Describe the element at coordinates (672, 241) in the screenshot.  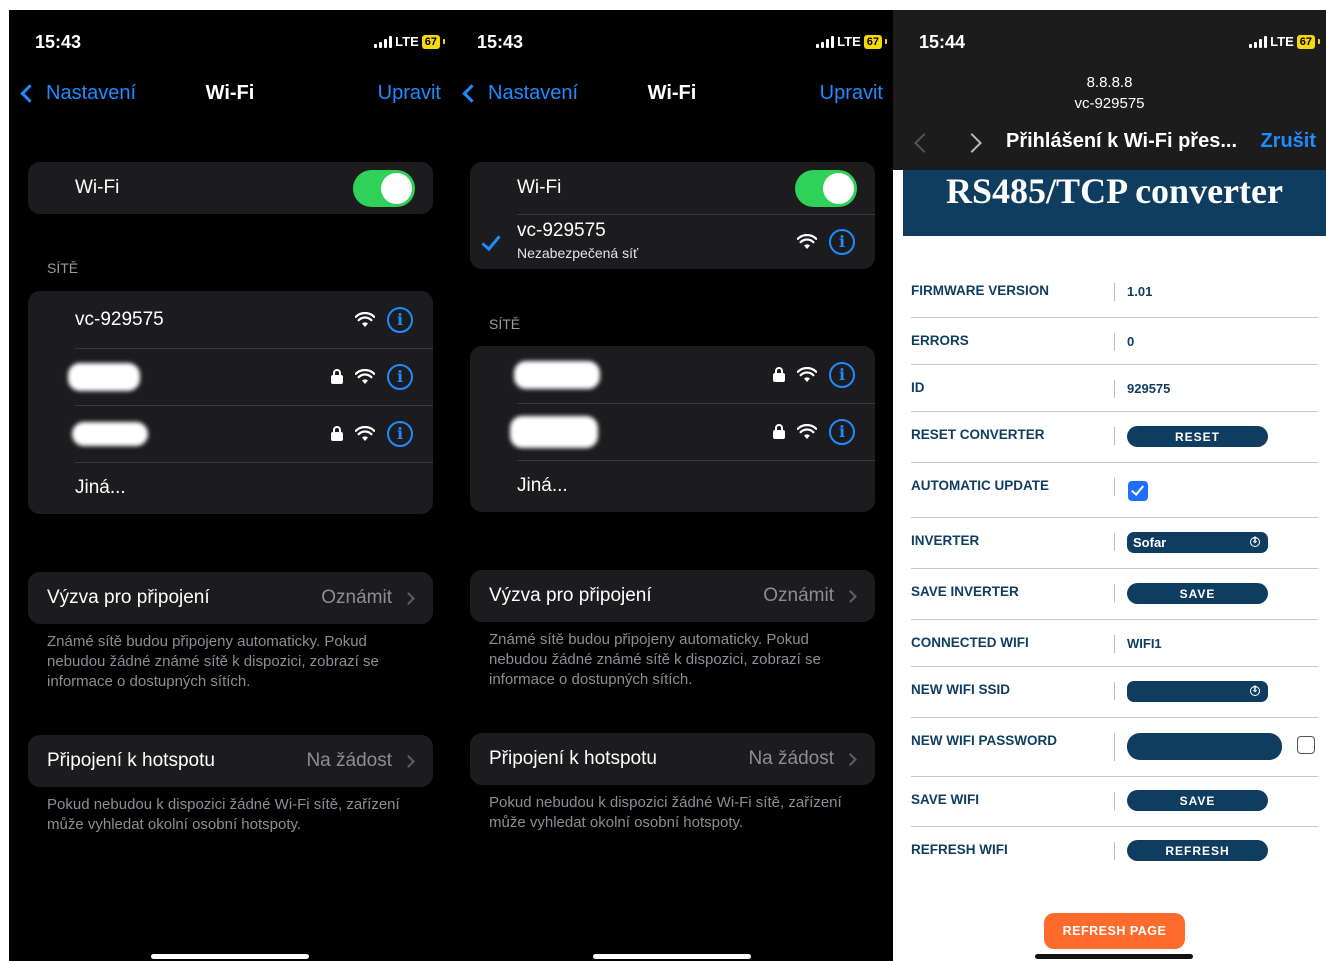
I see `connected-network-row: vc-929575 Nezabezpečená síť i` at that location.